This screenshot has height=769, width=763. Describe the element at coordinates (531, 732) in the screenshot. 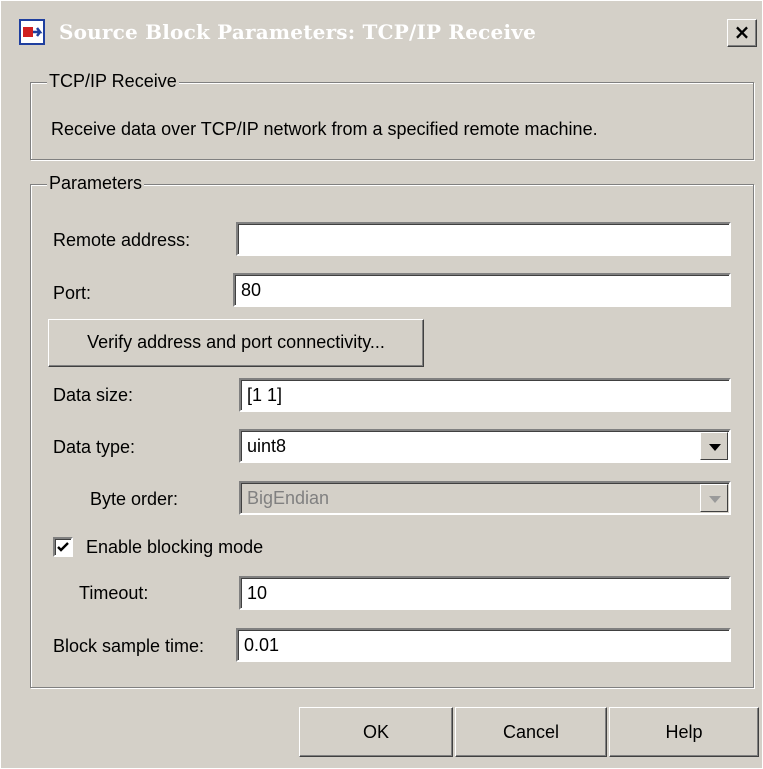

I see `cancel-button: Cancel` at that location.